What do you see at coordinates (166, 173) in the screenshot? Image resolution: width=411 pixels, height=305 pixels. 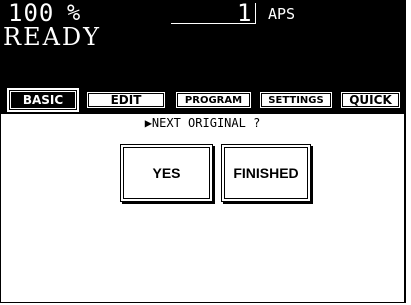 I see `yes-button: YES` at bounding box center [166, 173].